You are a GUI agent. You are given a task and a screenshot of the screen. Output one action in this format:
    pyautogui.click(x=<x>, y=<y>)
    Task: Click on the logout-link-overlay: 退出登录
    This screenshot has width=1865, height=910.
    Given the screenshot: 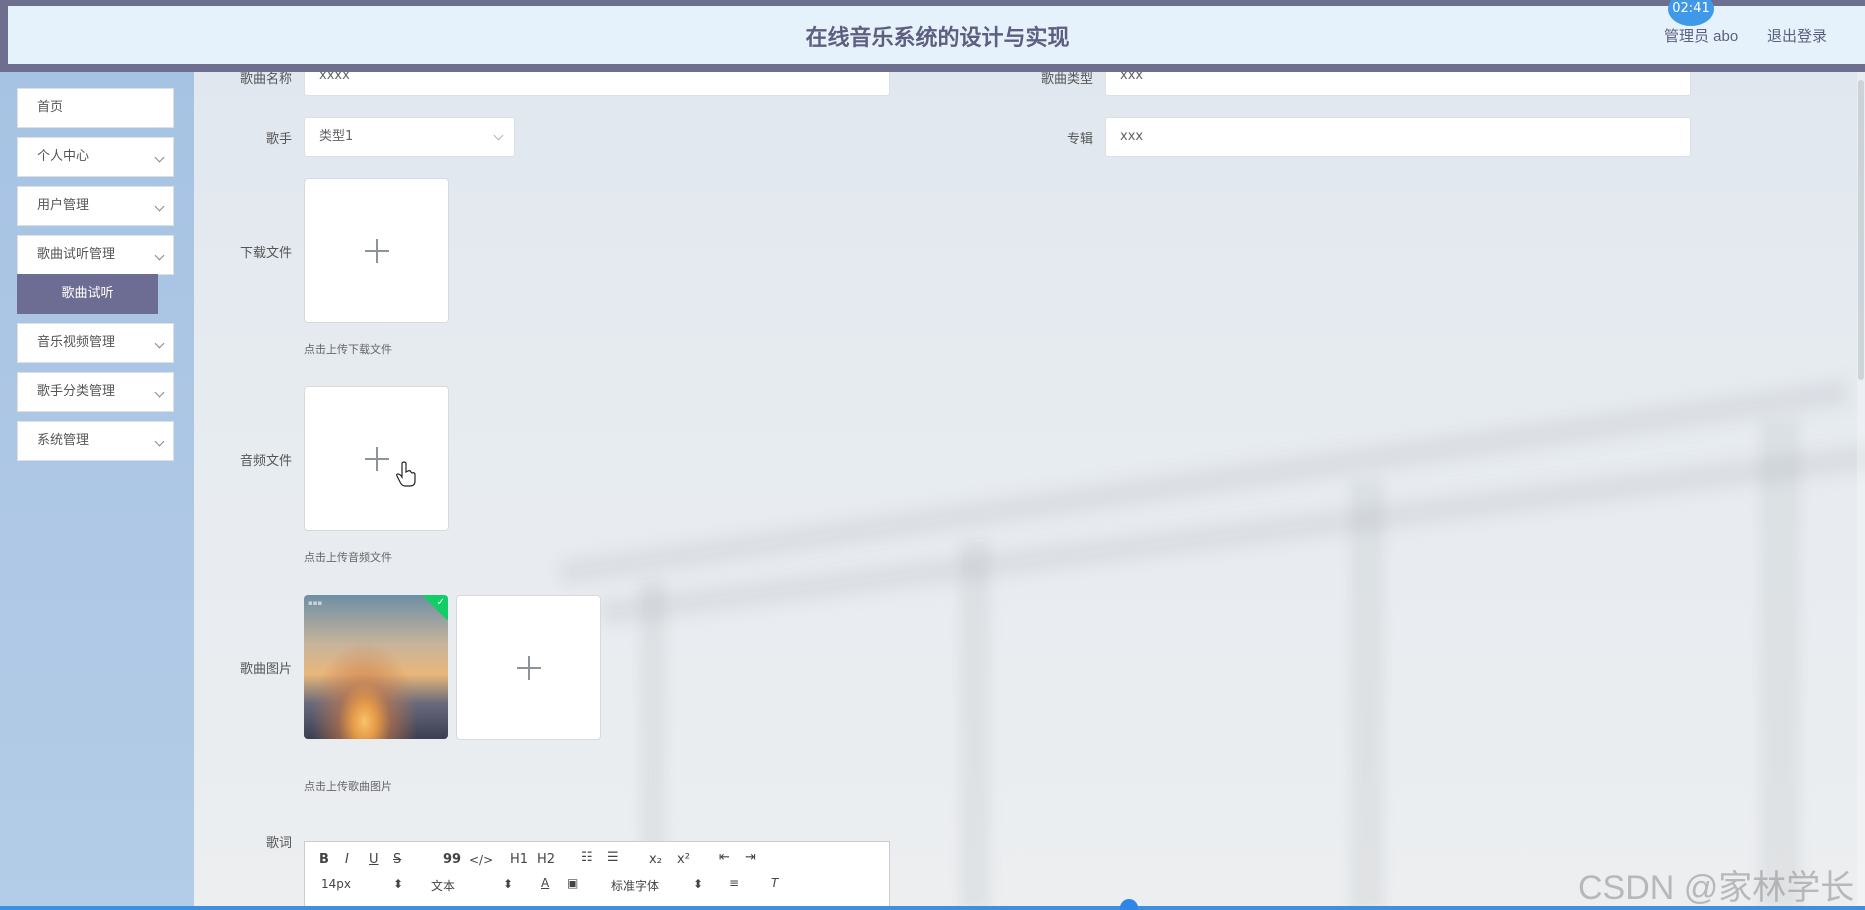 What is the action you would take?
    pyautogui.click(x=1797, y=35)
    